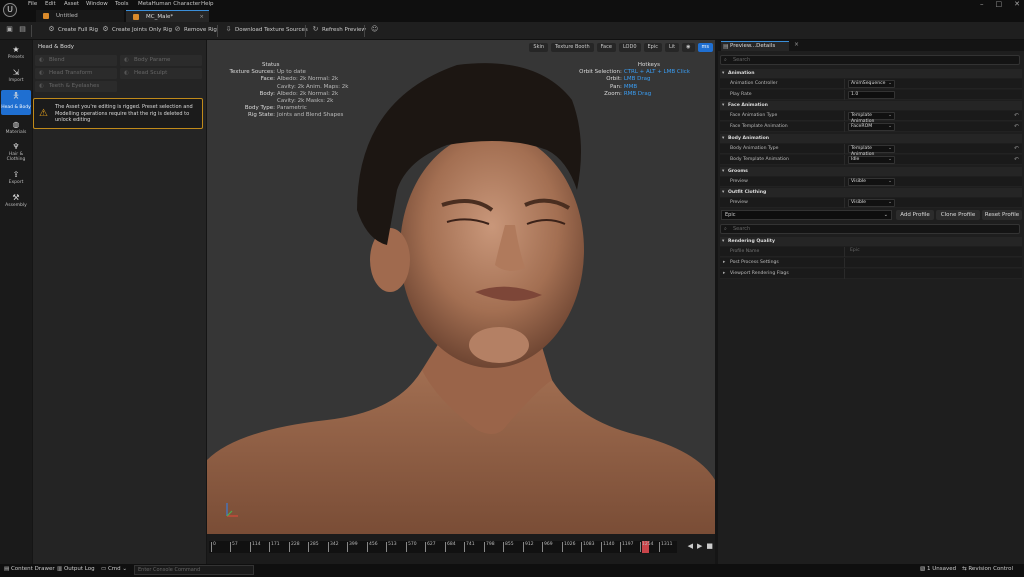 The height and width of the screenshot is (577, 1024). What do you see at coordinates (76, 569) in the screenshot?
I see `output-log-button: ▥ Output Log` at bounding box center [76, 569].